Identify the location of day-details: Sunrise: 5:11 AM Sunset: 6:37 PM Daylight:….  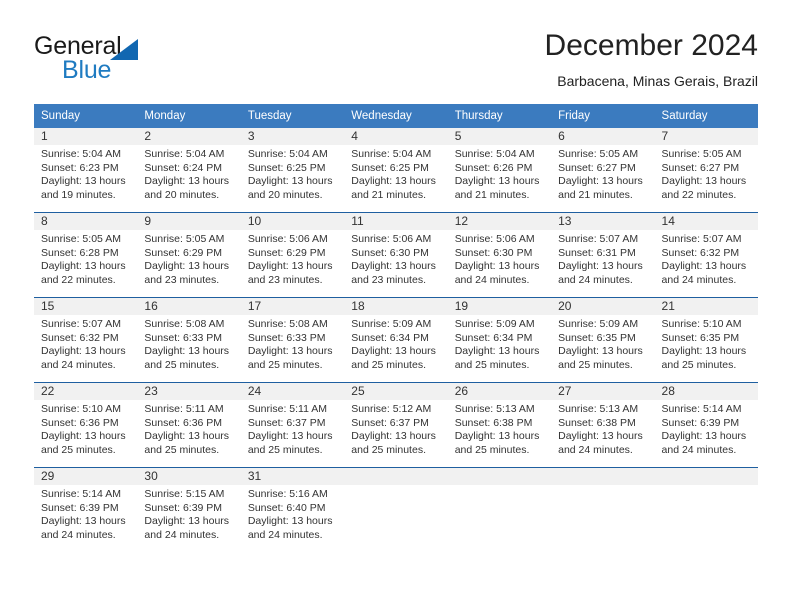
(292, 428).